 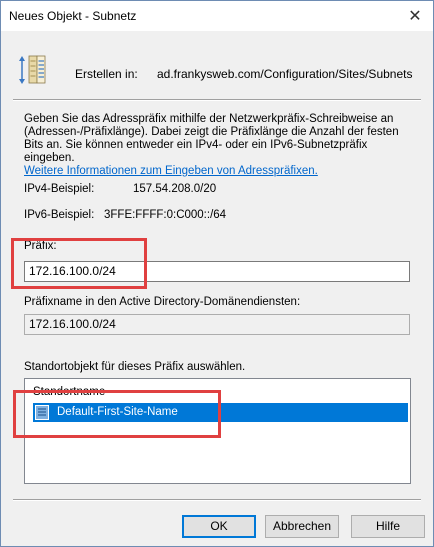 What do you see at coordinates (302, 526) in the screenshot?
I see `cancel-button: Abbrechen` at bounding box center [302, 526].